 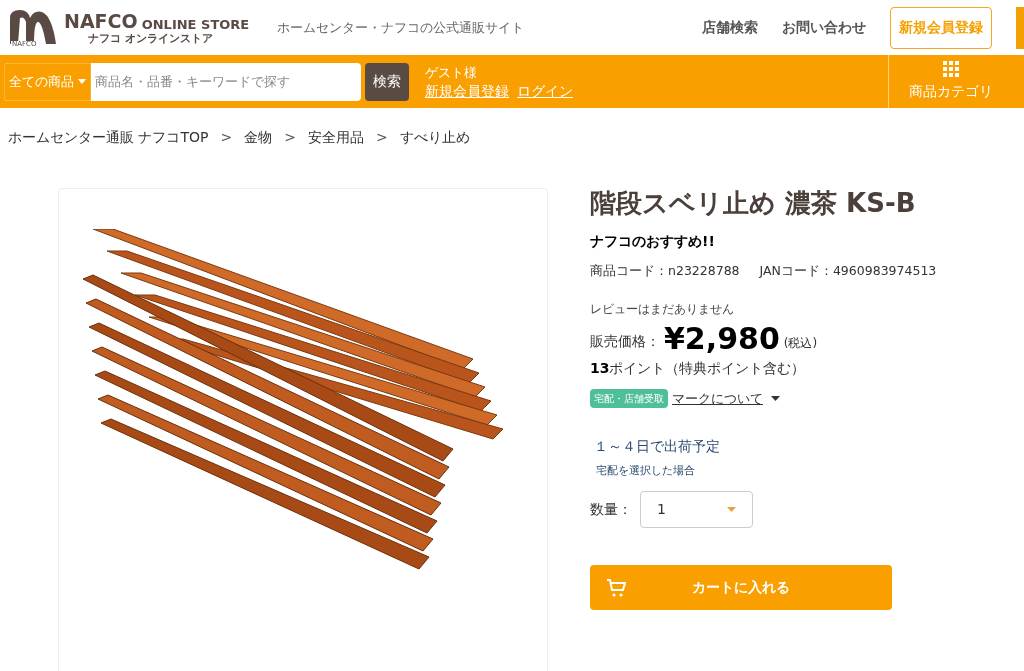 I want to click on shipping-note: 宅配を選択した場合, so click(x=646, y=471).